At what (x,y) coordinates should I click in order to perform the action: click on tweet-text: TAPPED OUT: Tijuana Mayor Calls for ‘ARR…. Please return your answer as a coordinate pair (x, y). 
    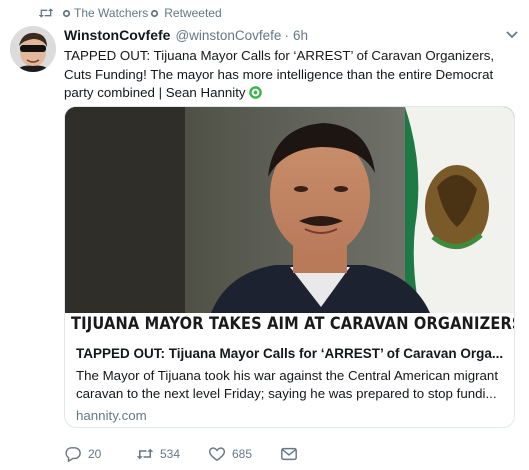
    Looking at the image, I should click on (290, 75).